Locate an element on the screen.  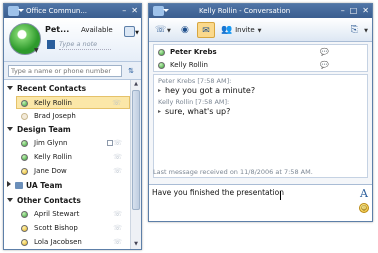
contact-lola-jacobsen: Lola Jacobsen ☏ is located at coordinates (73, 242).